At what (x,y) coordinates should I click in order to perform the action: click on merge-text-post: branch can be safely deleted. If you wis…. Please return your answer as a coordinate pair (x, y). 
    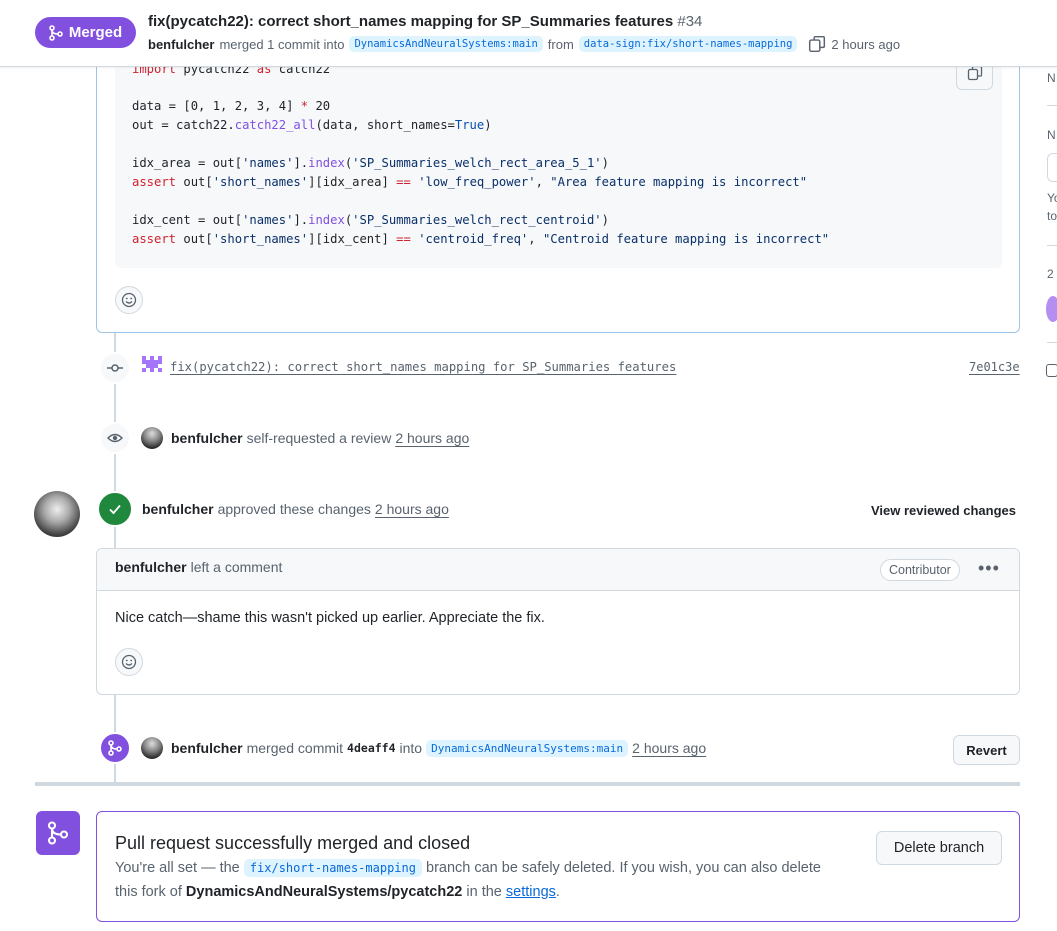
    Looking at the image, I should click on (623, 868).